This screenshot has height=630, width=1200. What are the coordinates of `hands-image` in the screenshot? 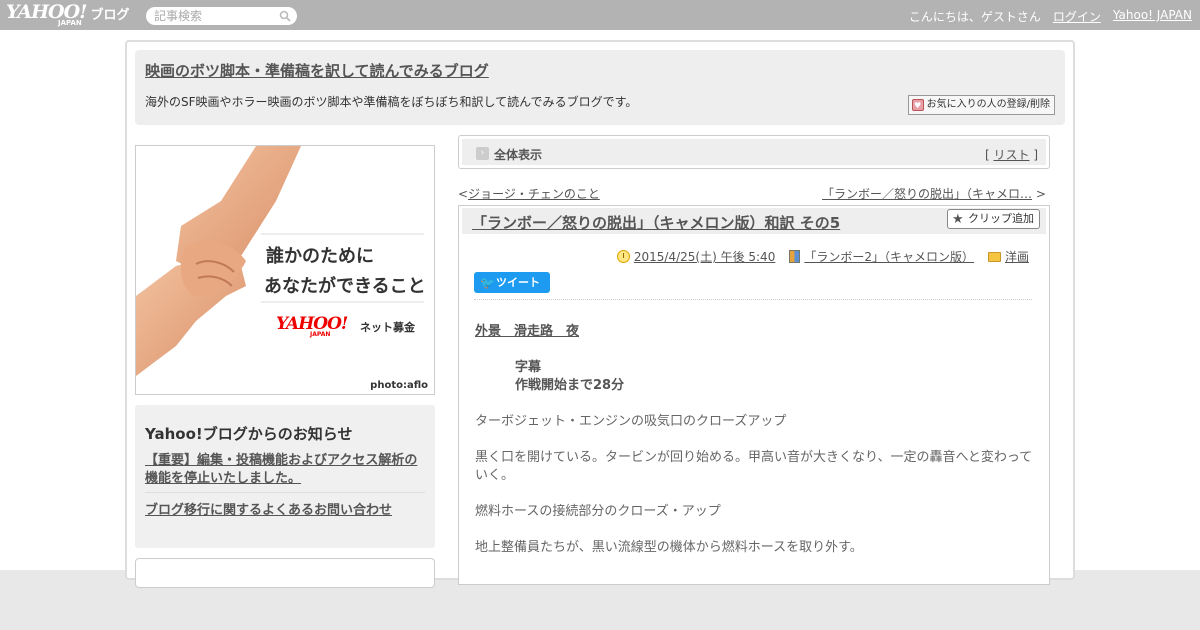 It's located at (280, 261).